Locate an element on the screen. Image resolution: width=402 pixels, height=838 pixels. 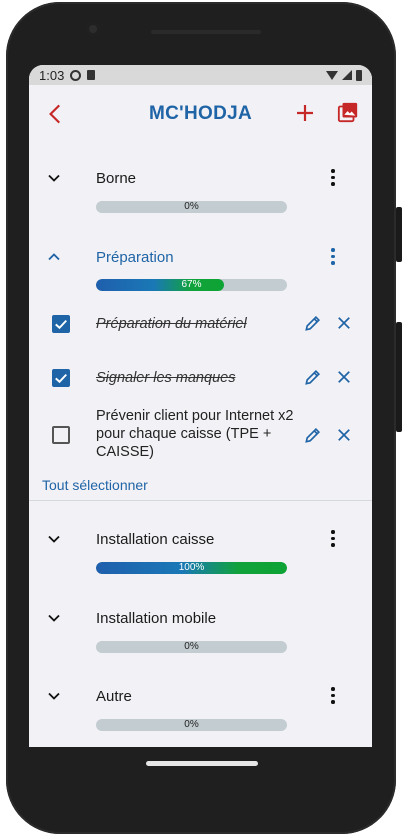
sim-card-icon is located at coordinates (91, 75).